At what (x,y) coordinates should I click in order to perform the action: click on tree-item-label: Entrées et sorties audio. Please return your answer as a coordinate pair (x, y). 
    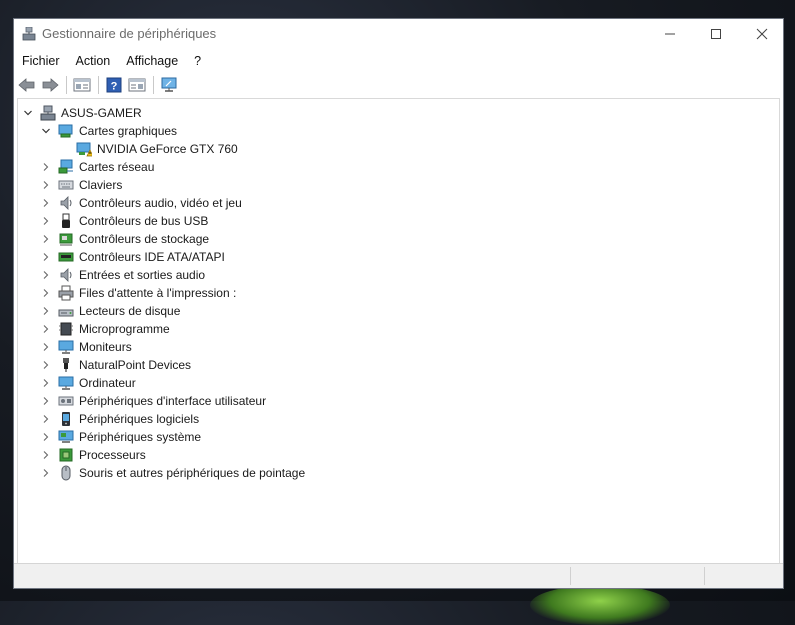
    Looking at the image, I should click on (142, 275).